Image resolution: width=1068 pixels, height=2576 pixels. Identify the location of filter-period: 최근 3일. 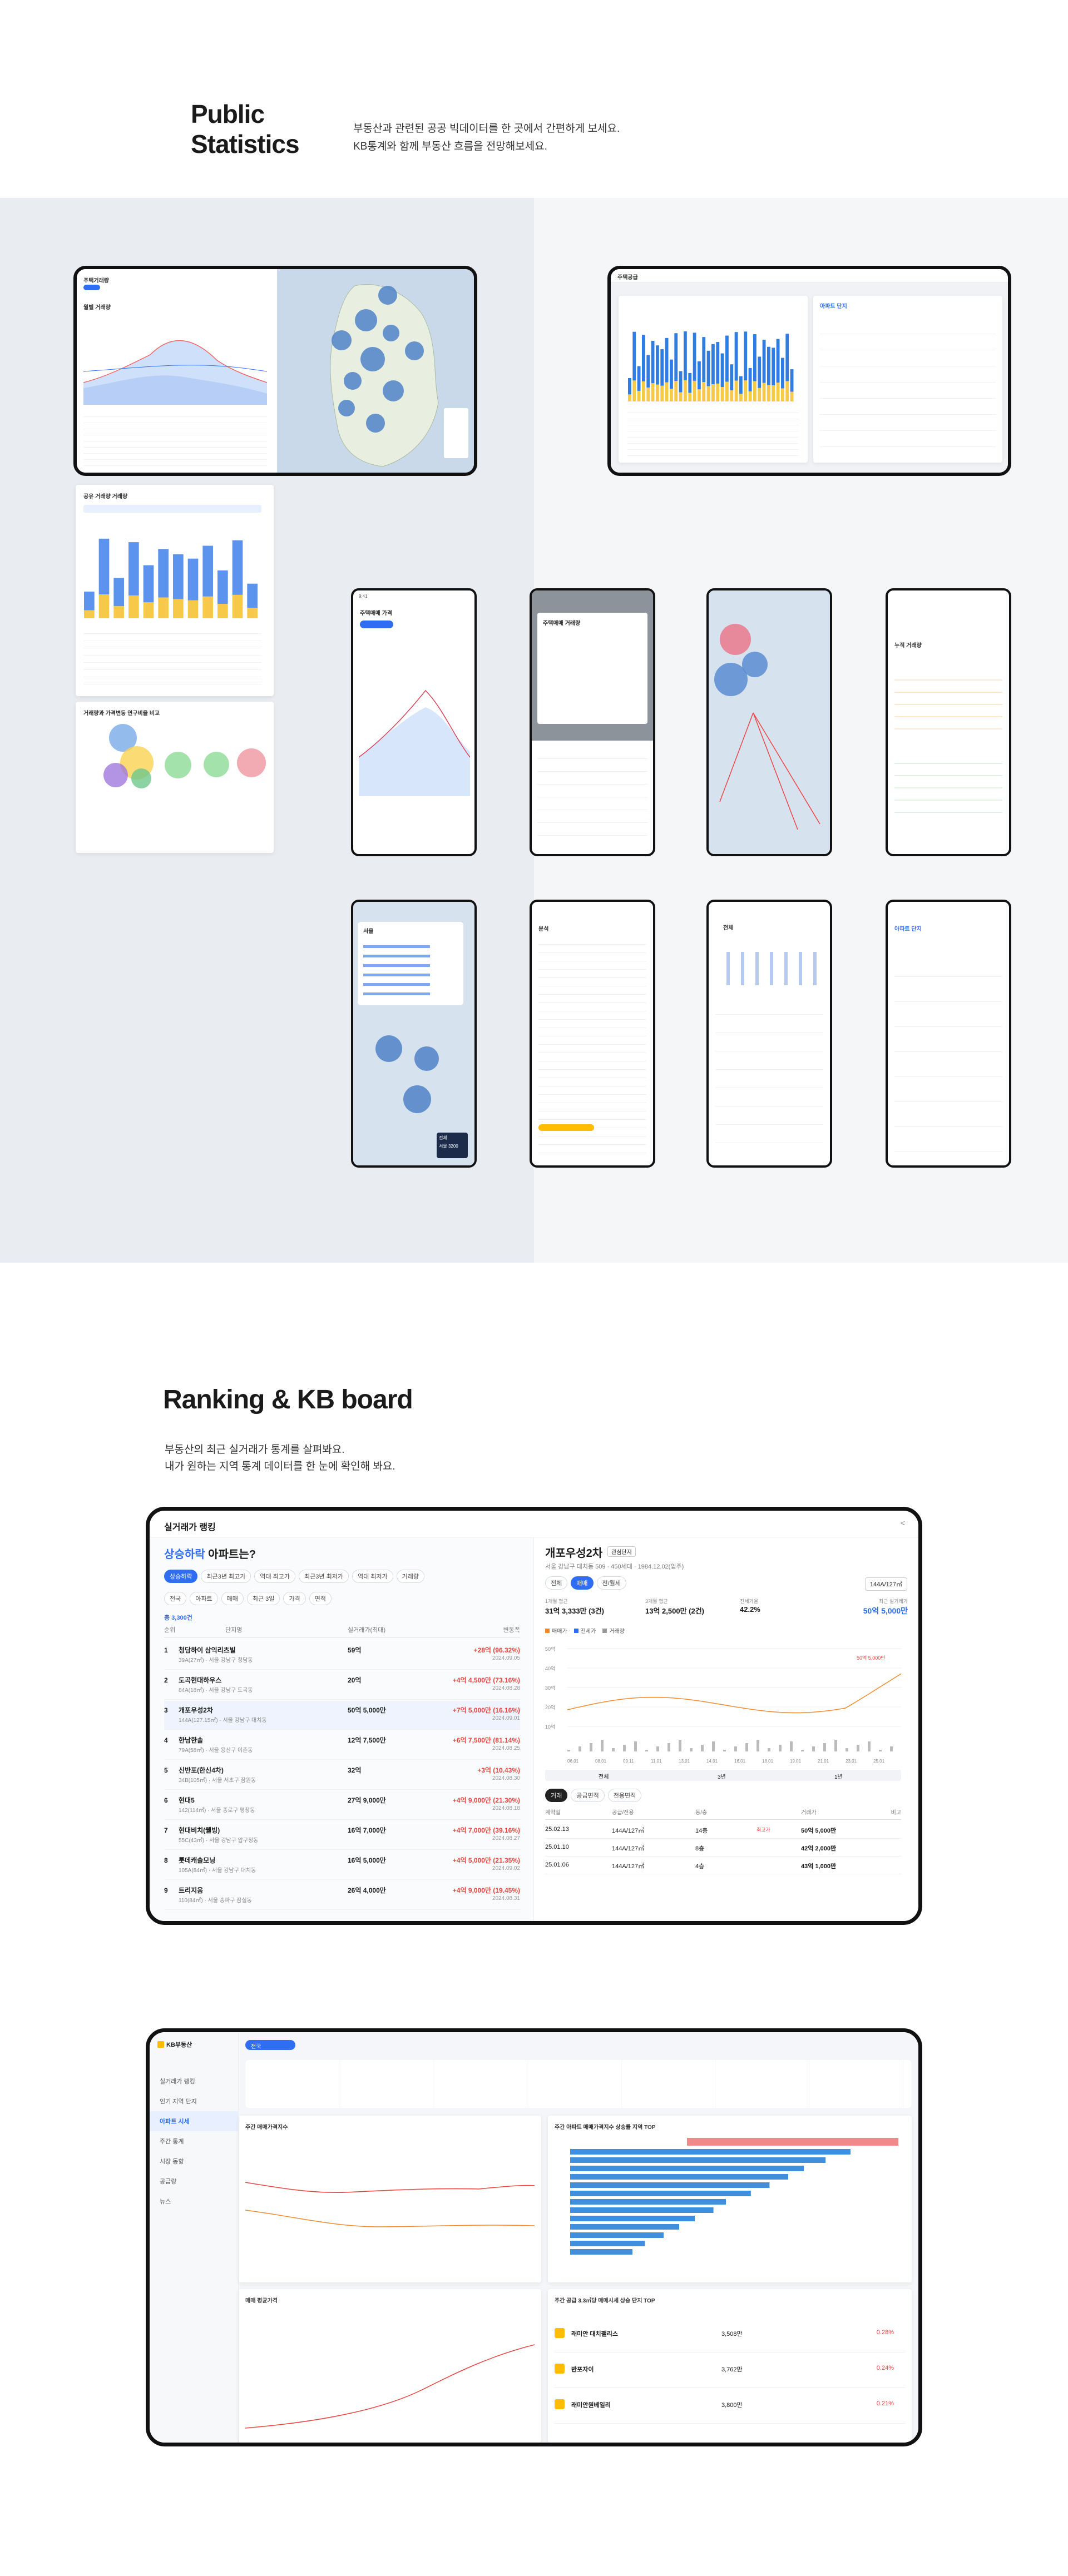
(263, 1598).